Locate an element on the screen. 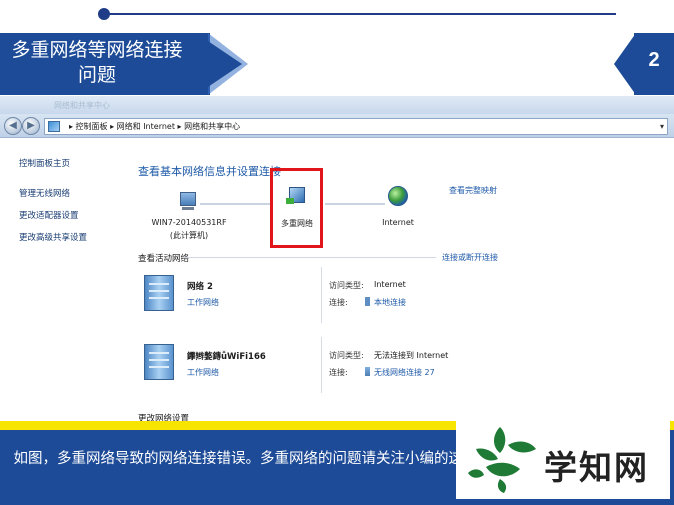 The width and height of the screenshot is (674, 505). computer-stand is located at coordinates (188, 208).